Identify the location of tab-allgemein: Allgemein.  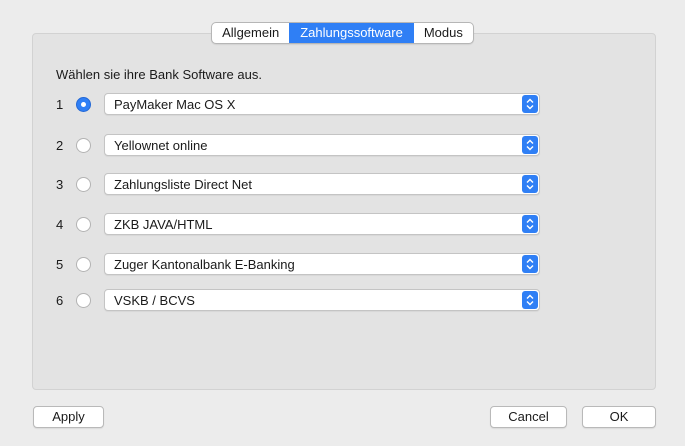
(250, 33).